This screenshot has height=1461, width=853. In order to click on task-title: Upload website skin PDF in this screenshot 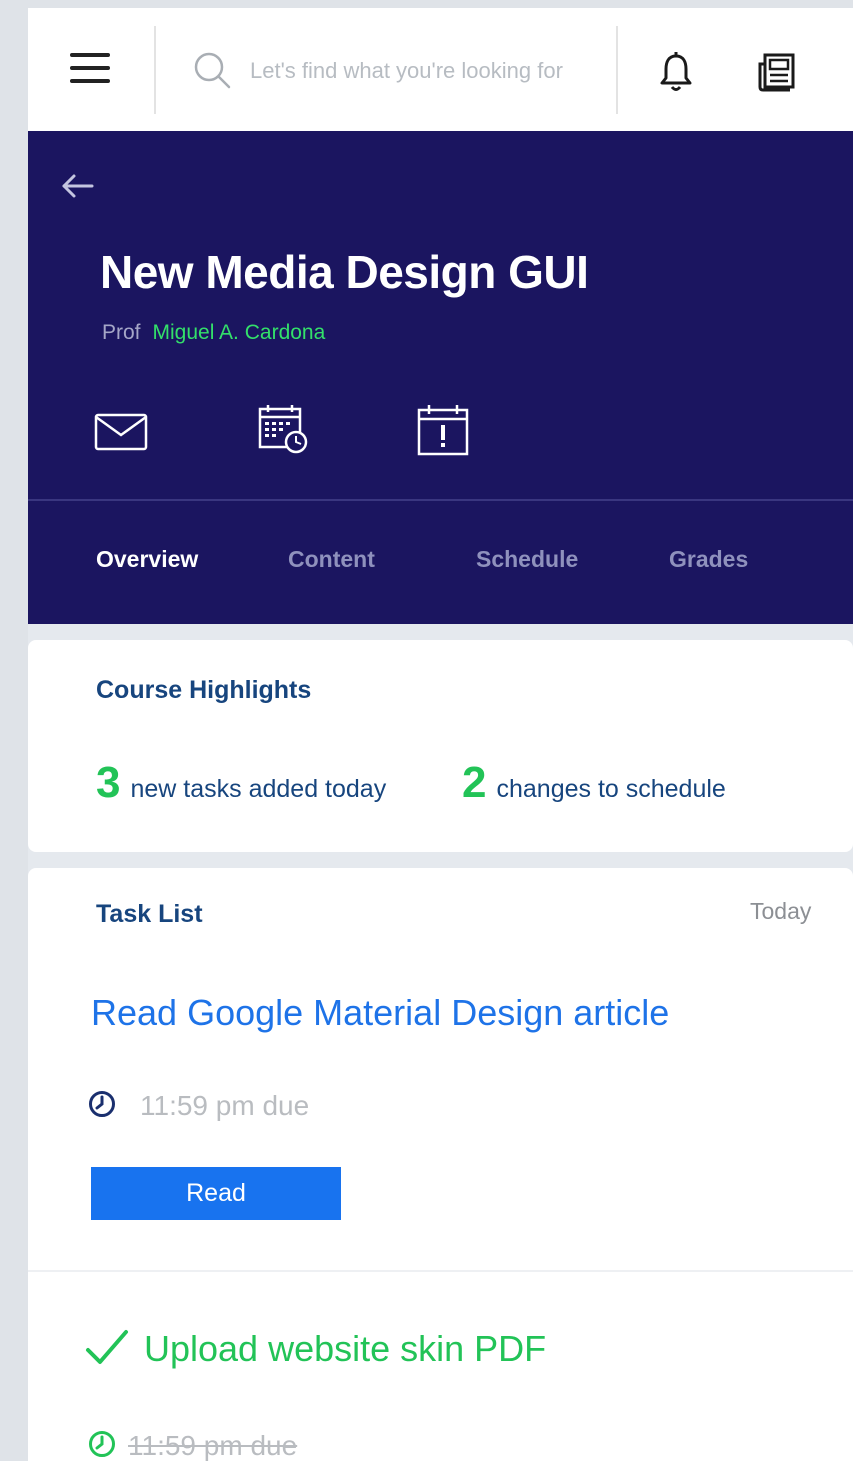, I will do `click(345, 1349)`.